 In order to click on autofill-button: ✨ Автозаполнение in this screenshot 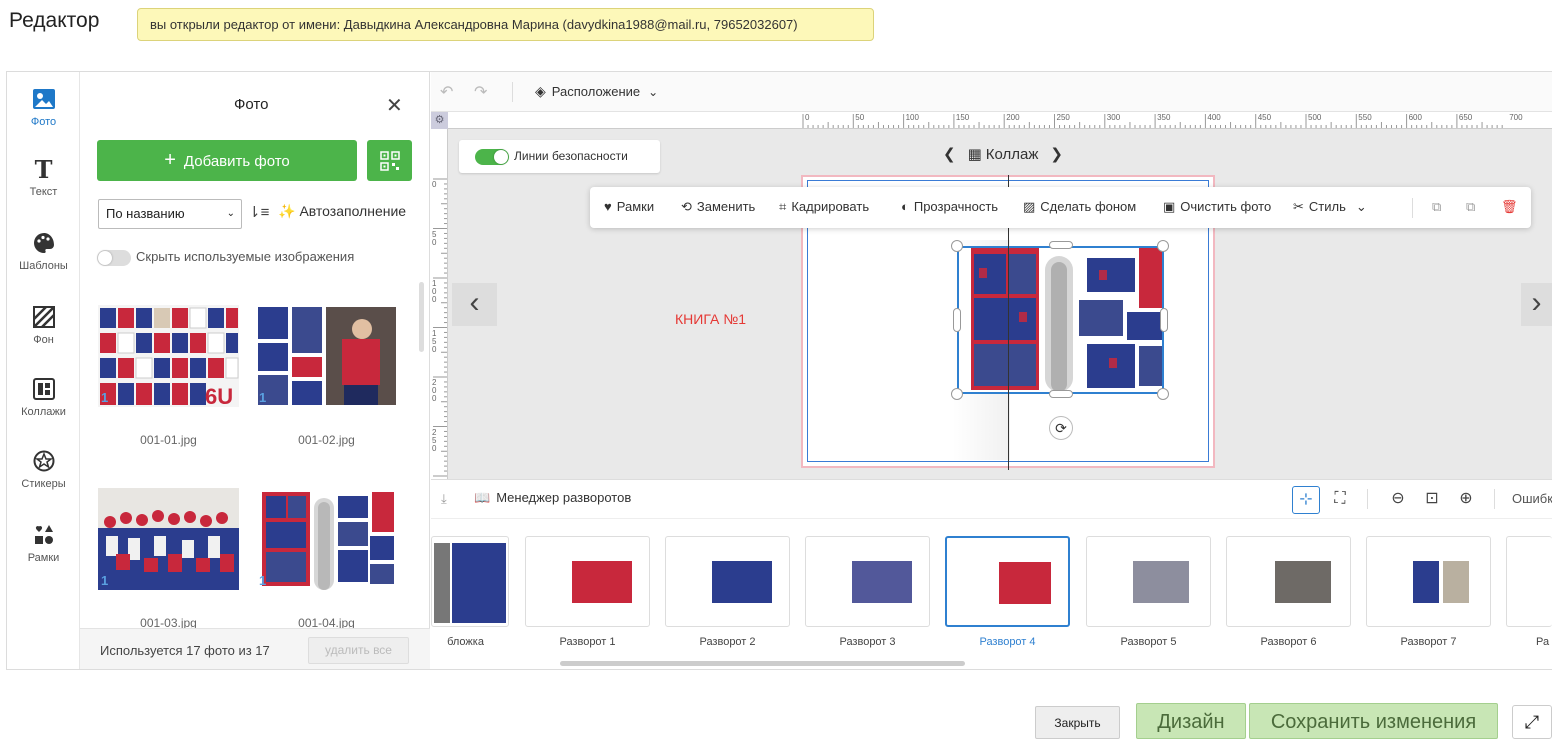, I will do `click(342, 211)`.